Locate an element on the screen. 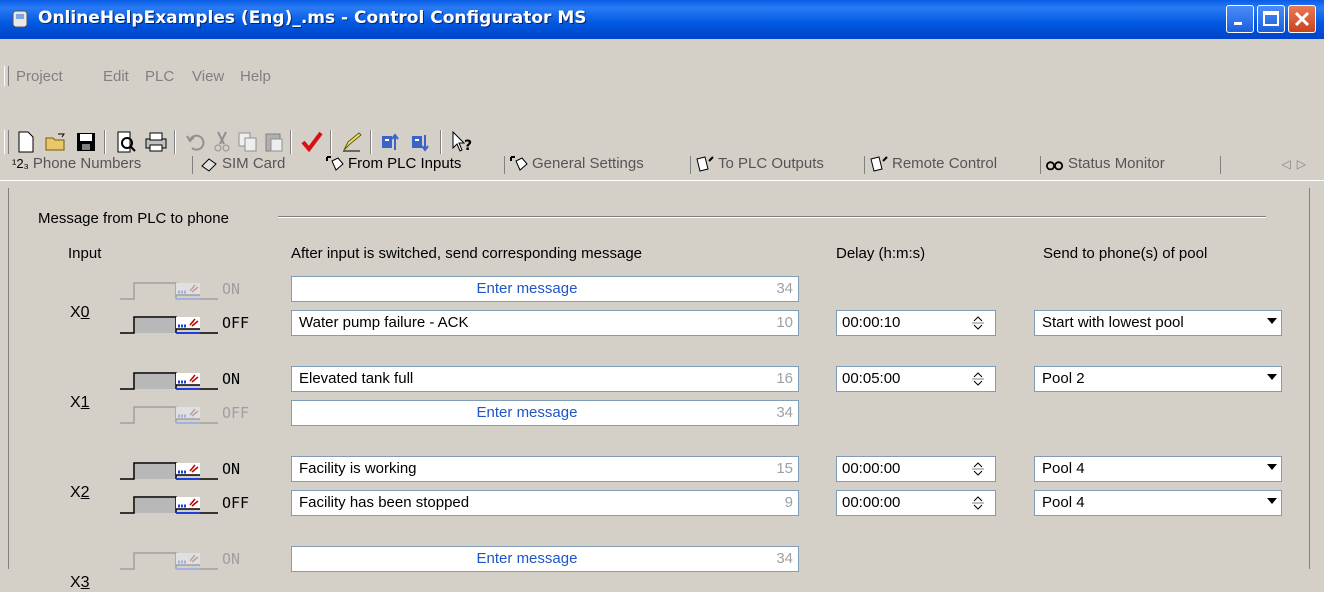  minimize-button is located at coordinates (1240, 19).